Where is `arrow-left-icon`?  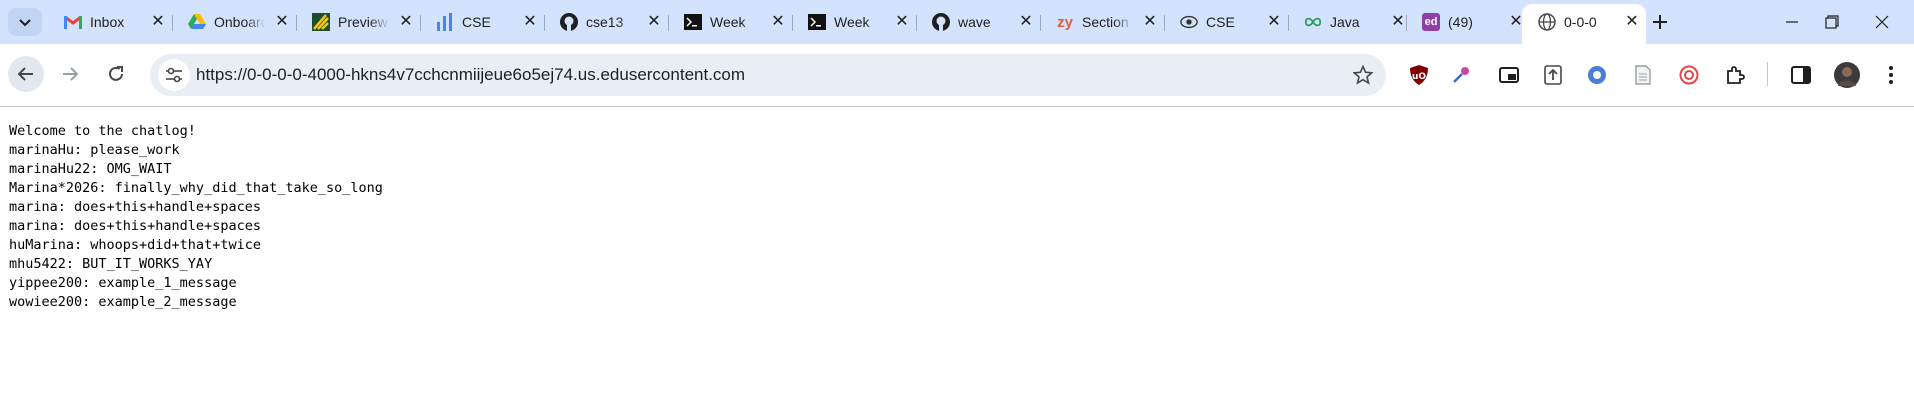
arrow-left-icon is located at coordinates (25, 74).